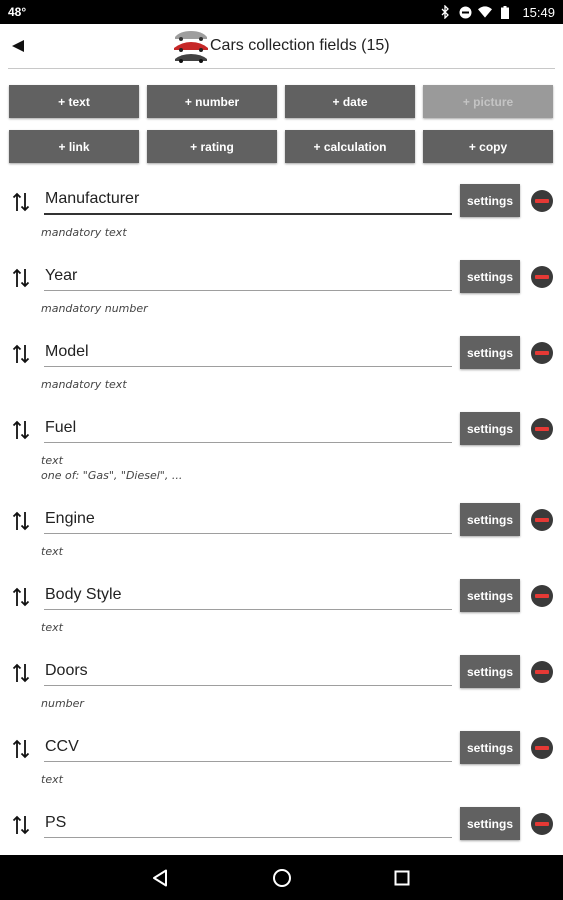 This screenshot has height=900, width=563. I want to click on nav-recents-icon, so click(402, 878).